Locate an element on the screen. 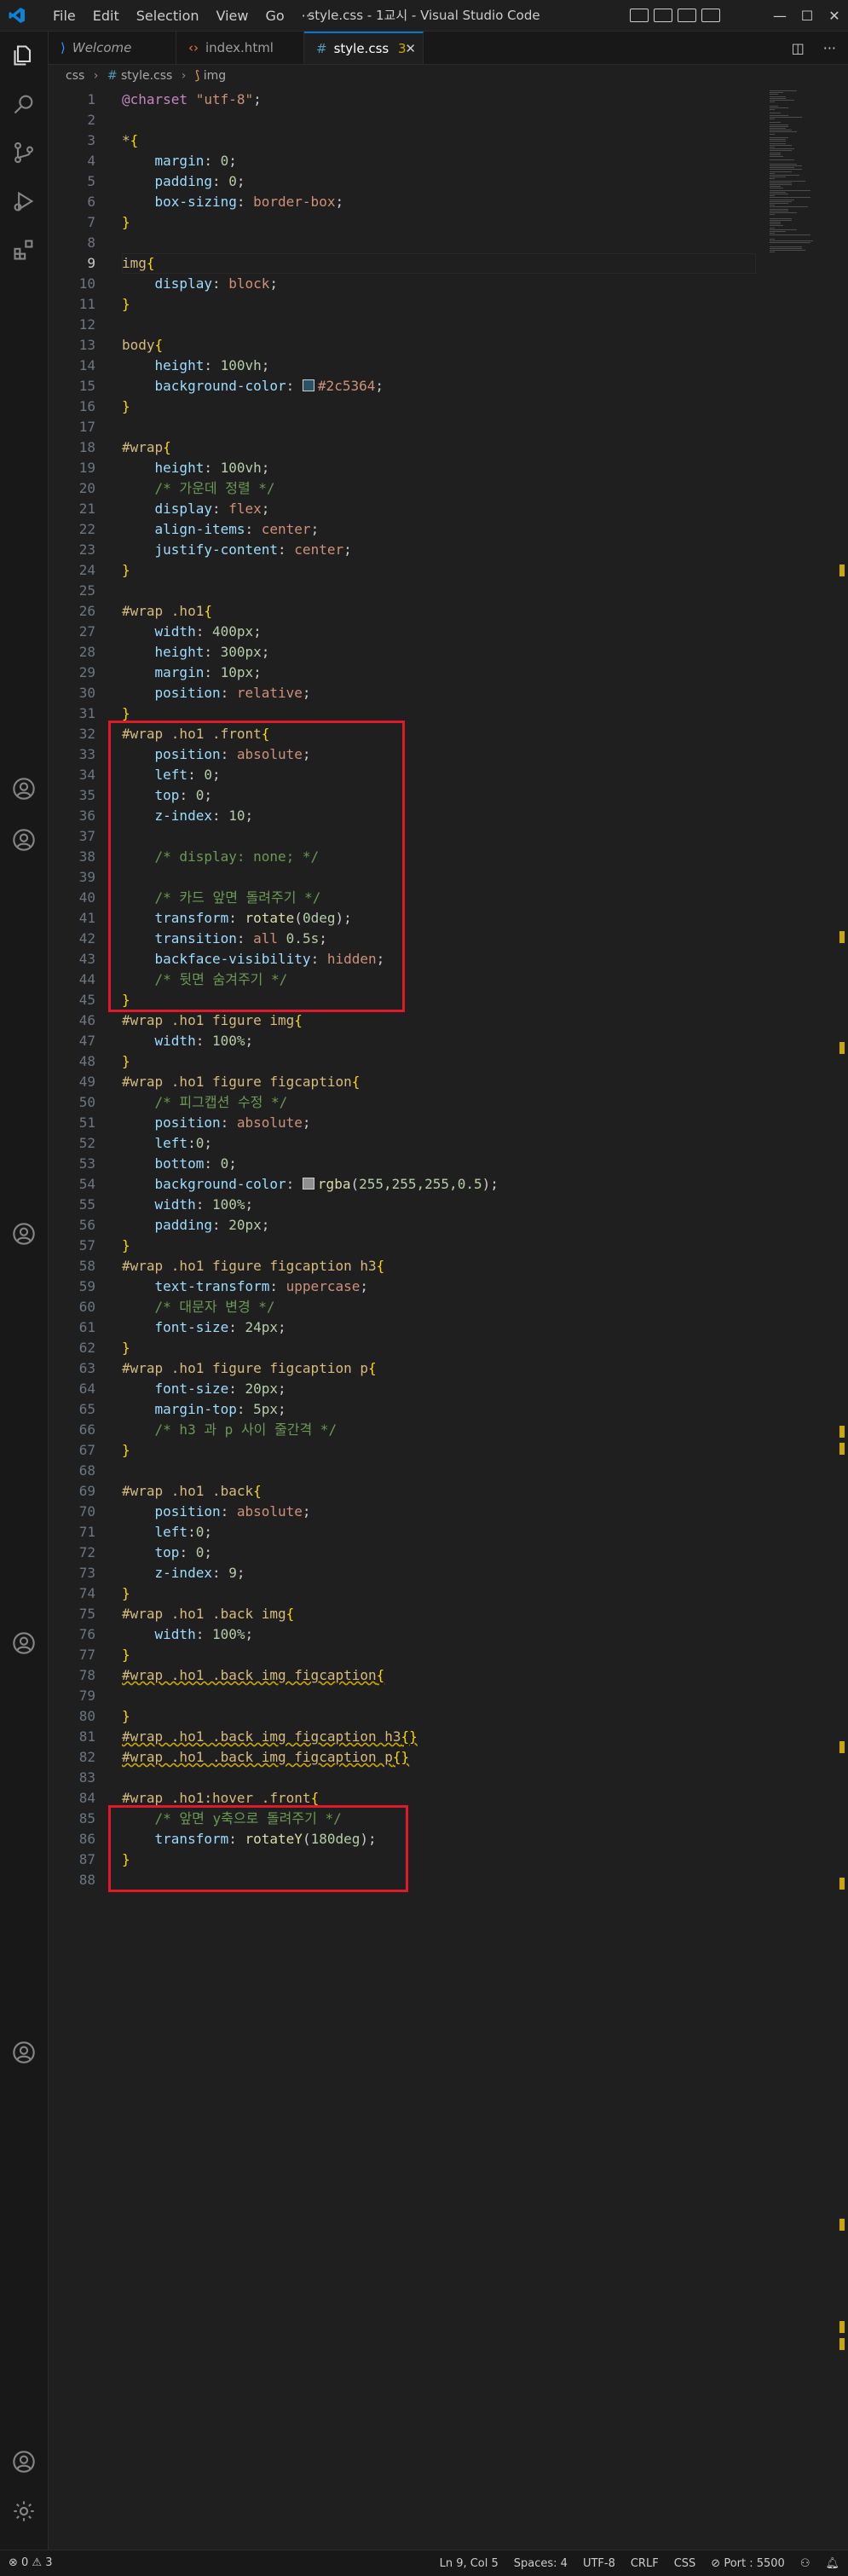 The width and height of the screenshot is (848, 2576). search-icon is located at coordinates (23, 104).